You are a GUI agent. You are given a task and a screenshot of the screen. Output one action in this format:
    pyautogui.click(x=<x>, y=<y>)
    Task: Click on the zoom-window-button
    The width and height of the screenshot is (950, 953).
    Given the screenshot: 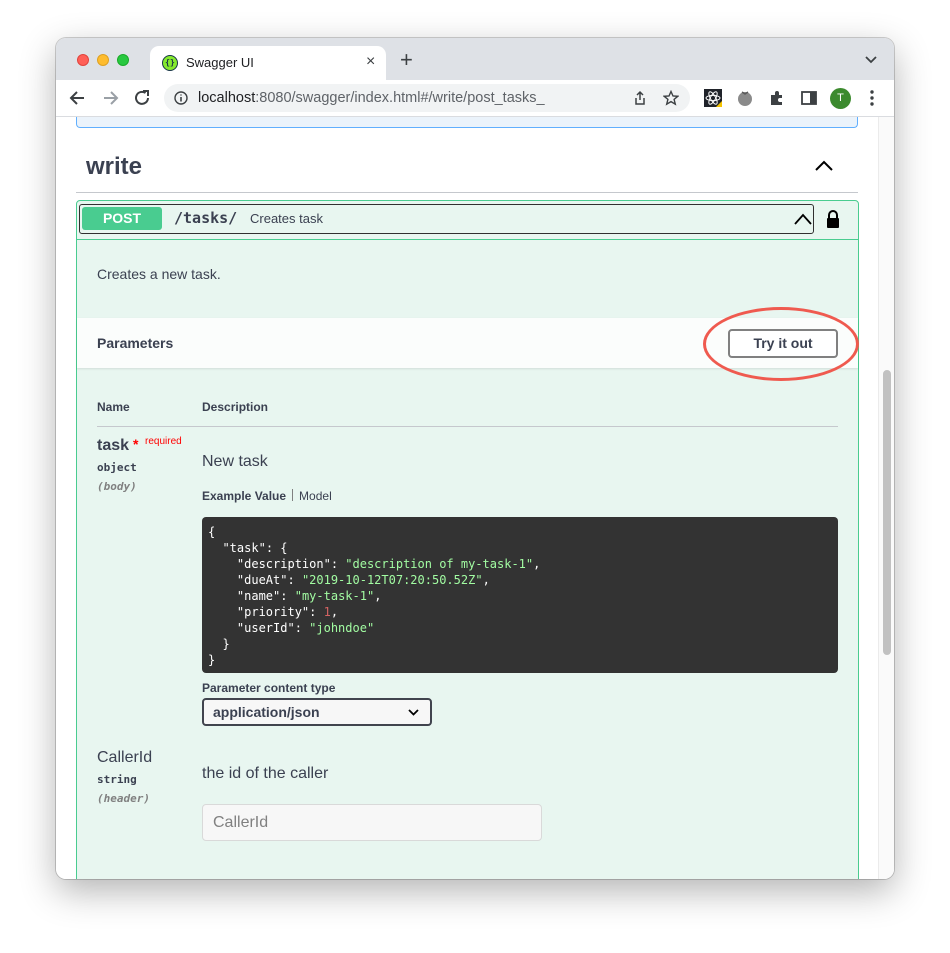 What is the action you would take?
    pyautogui.click(x=123, y=60)
    